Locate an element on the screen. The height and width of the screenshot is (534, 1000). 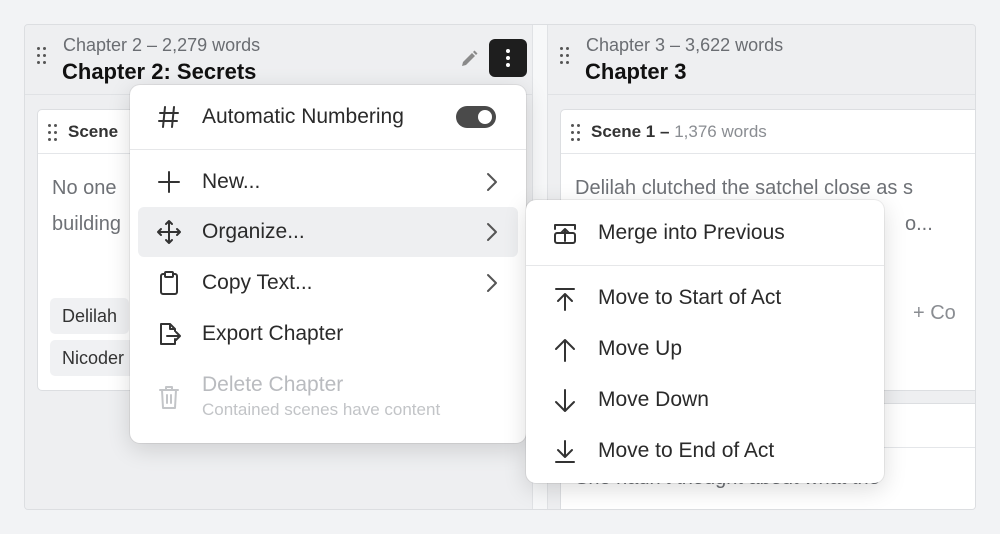
menu-item-export-chapter: Export Chapter is located at coordinates (328, 334).